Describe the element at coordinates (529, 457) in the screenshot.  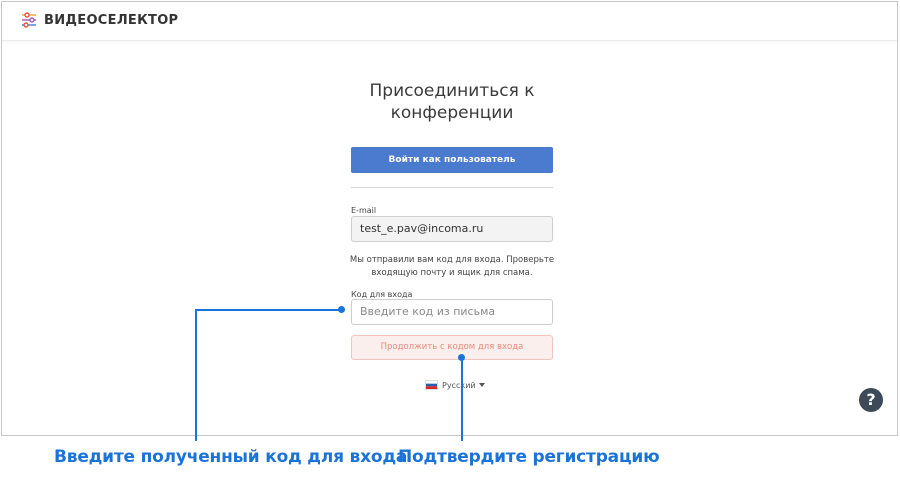
I see `callout-confirm: Подтвердите регистрацию` at that location.